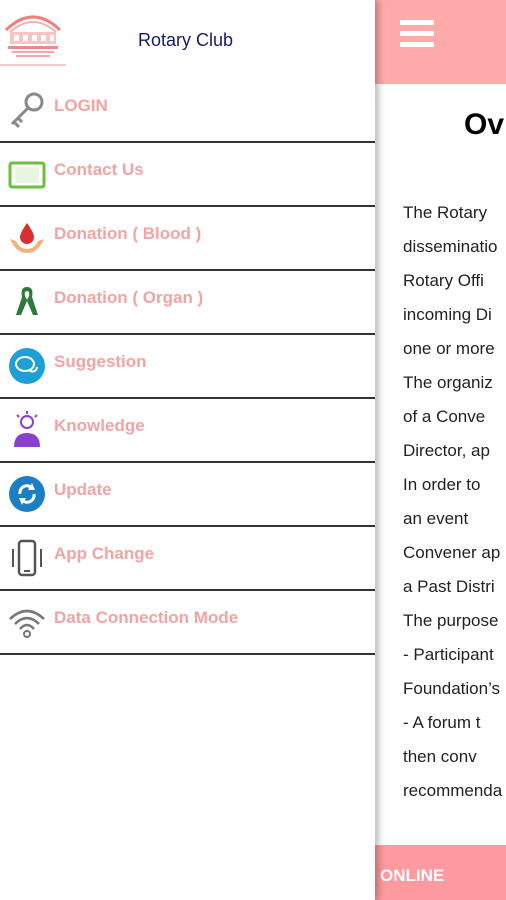 Image resolution: width=506 pixels, height=900 pixels. Describe the element at coordinates (146, 617) in the screenshot. I see `menu-item-label: Data Connection Mode` at that location.